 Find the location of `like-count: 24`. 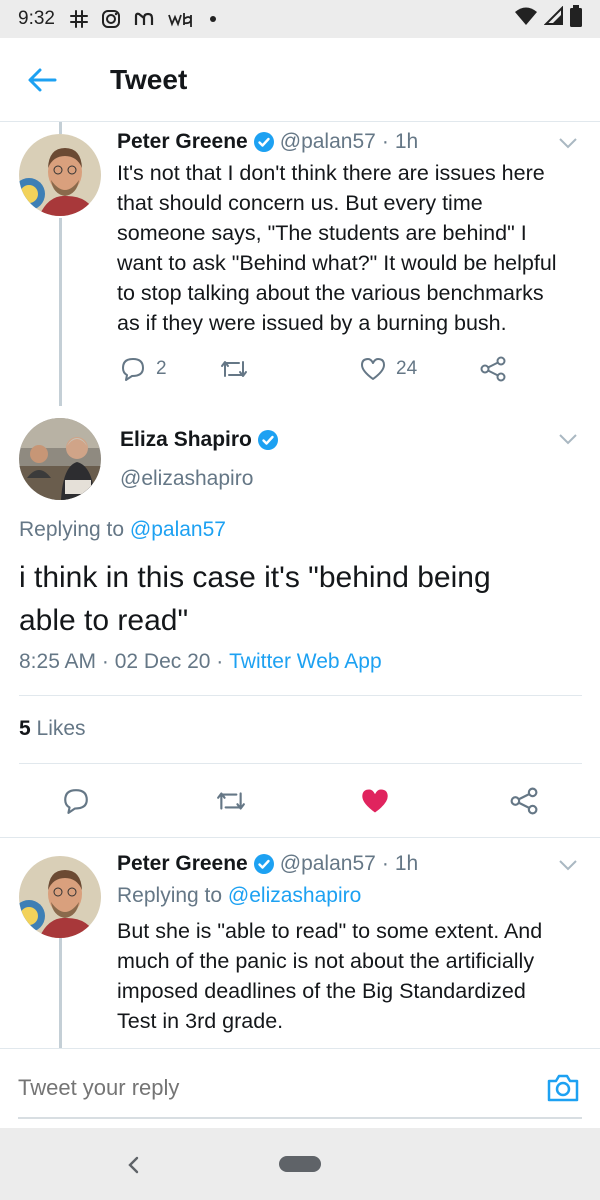

like-count: 24 is located at coordinates (407, 368).